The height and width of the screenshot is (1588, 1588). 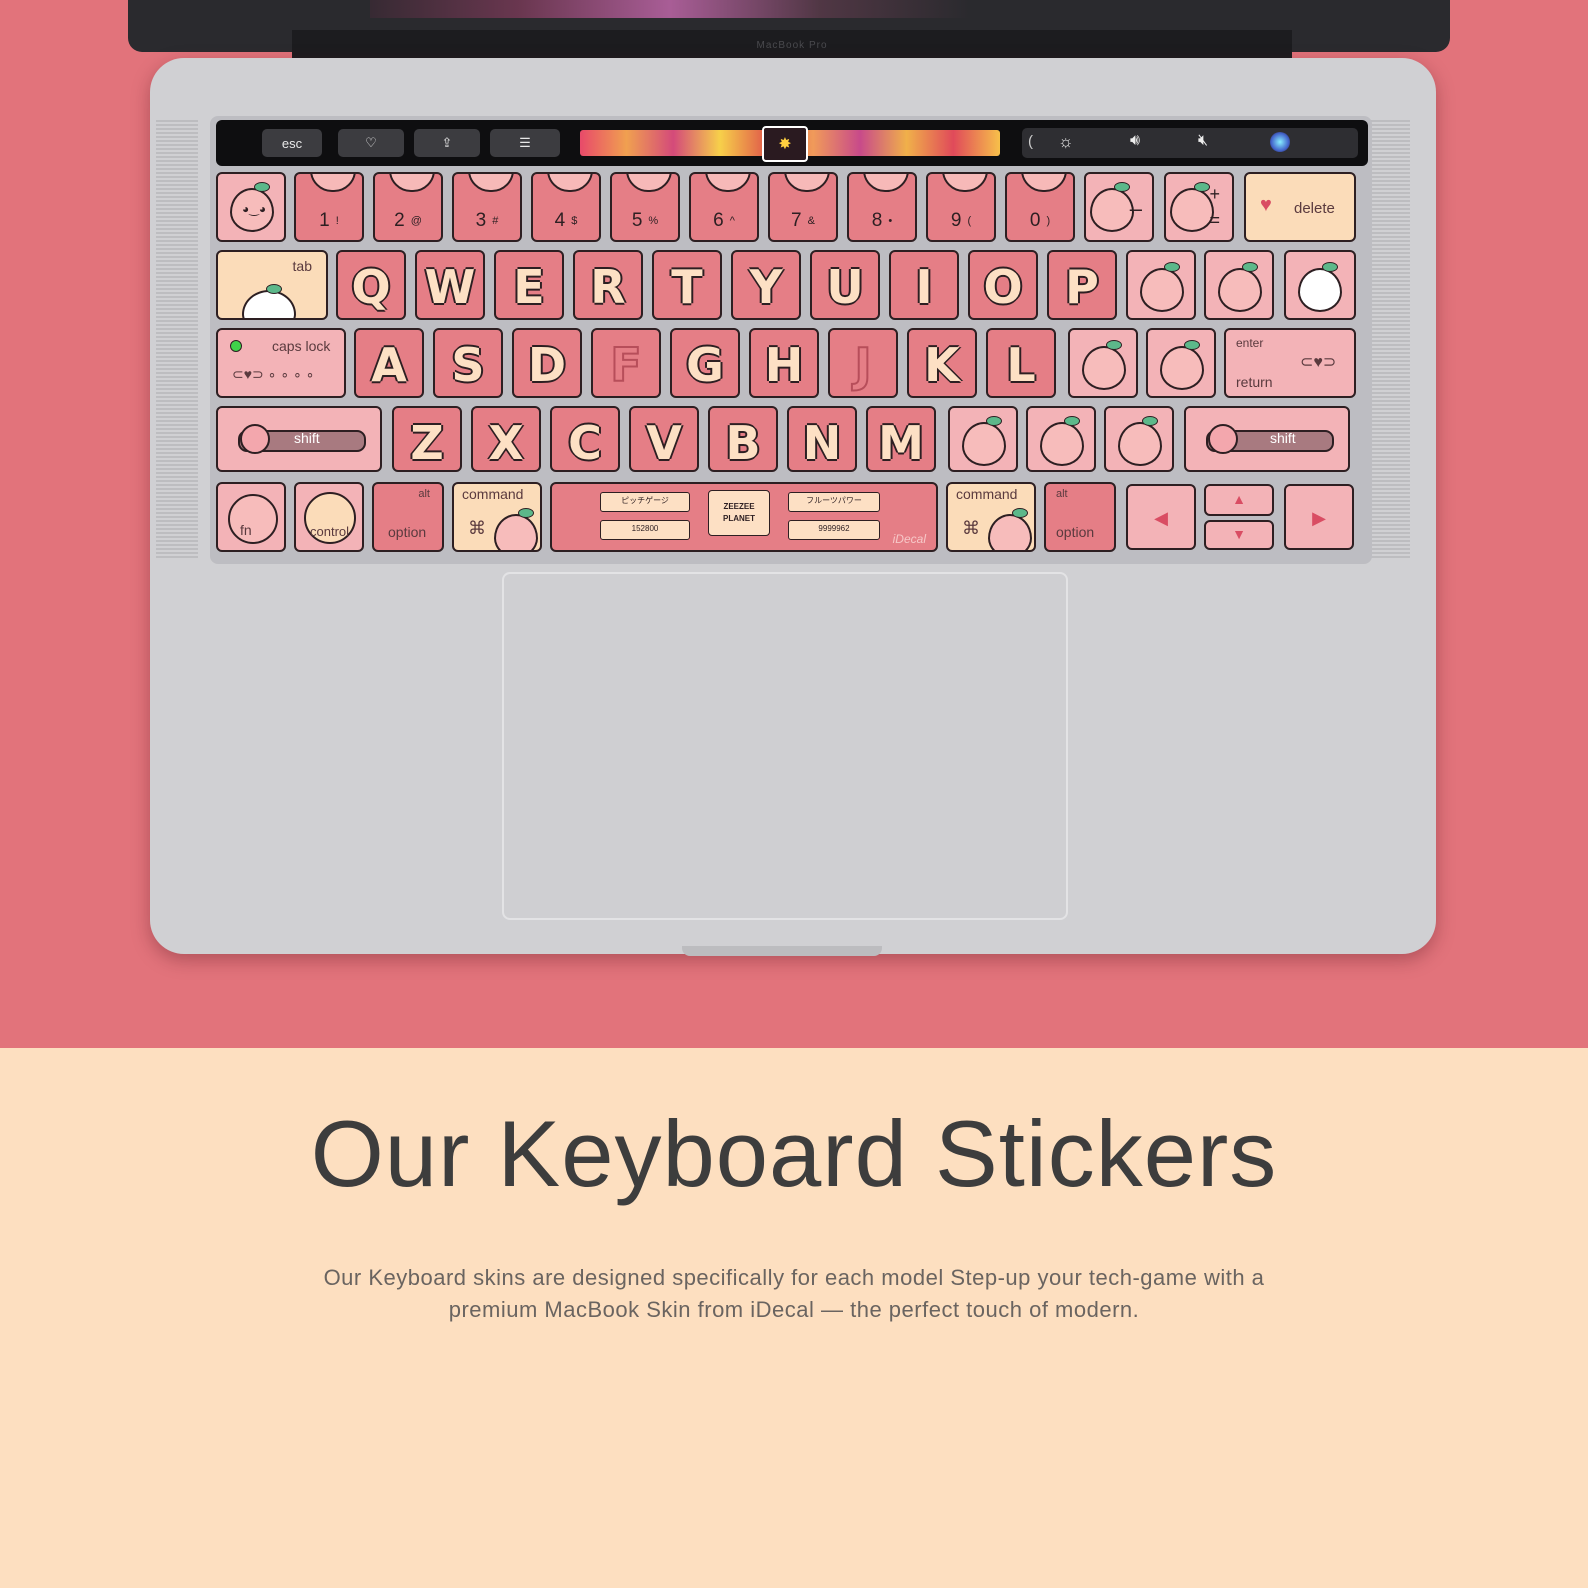 What do you see at coordinates (1161, 285) in the screenshot?
I see `key-left-bracket` at bounding box center [1161, 285].